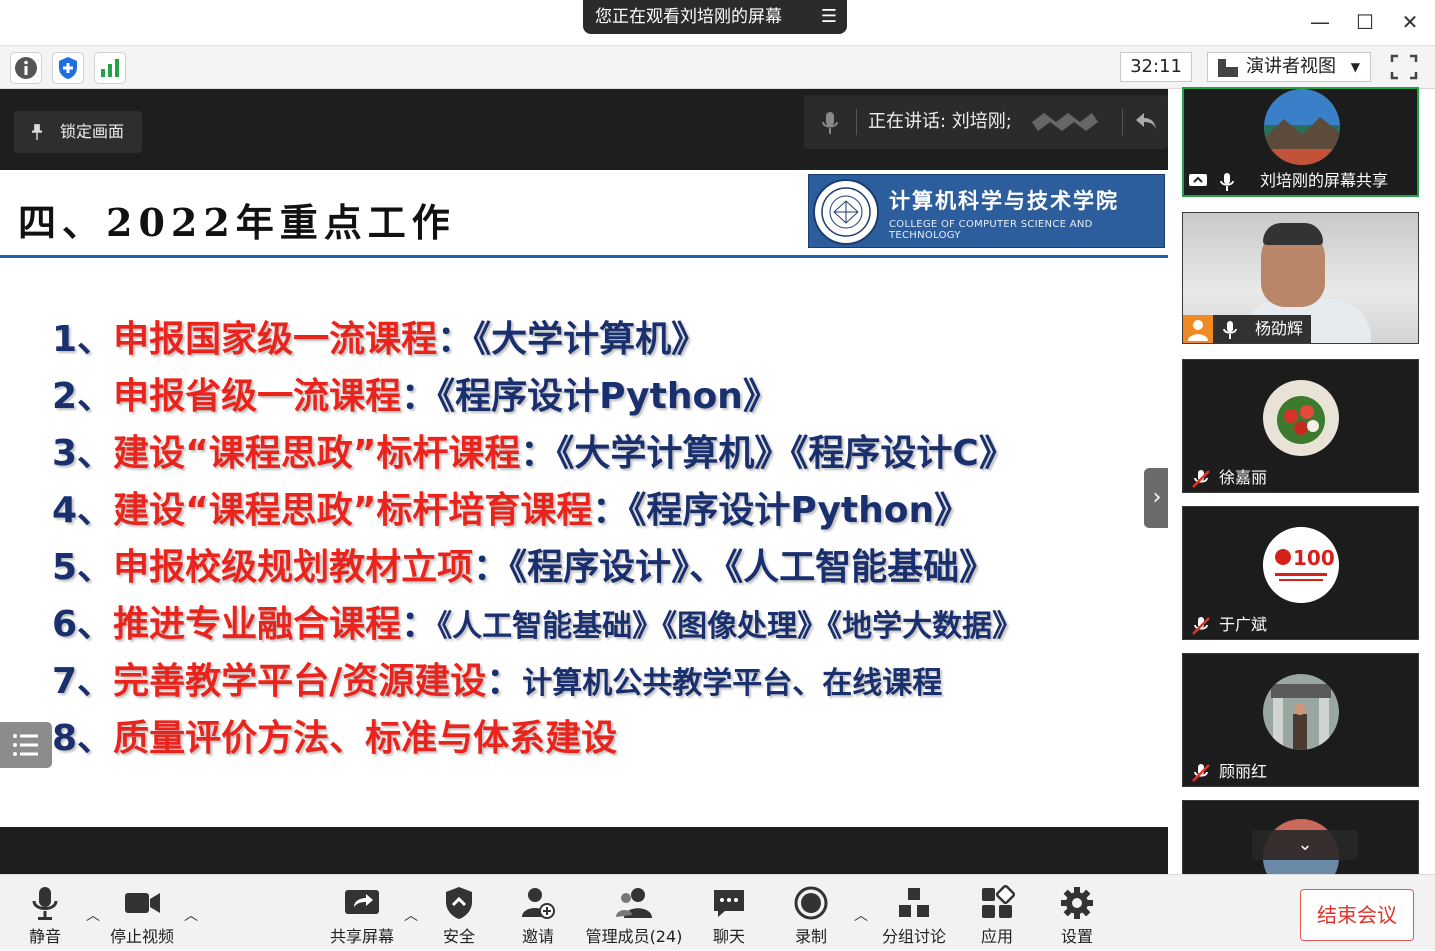 The width and height of the screenshot is (1435, 951). Describe the element at coordinates (538, 903) in the screenshot. I see `add-user-icon` at that location.